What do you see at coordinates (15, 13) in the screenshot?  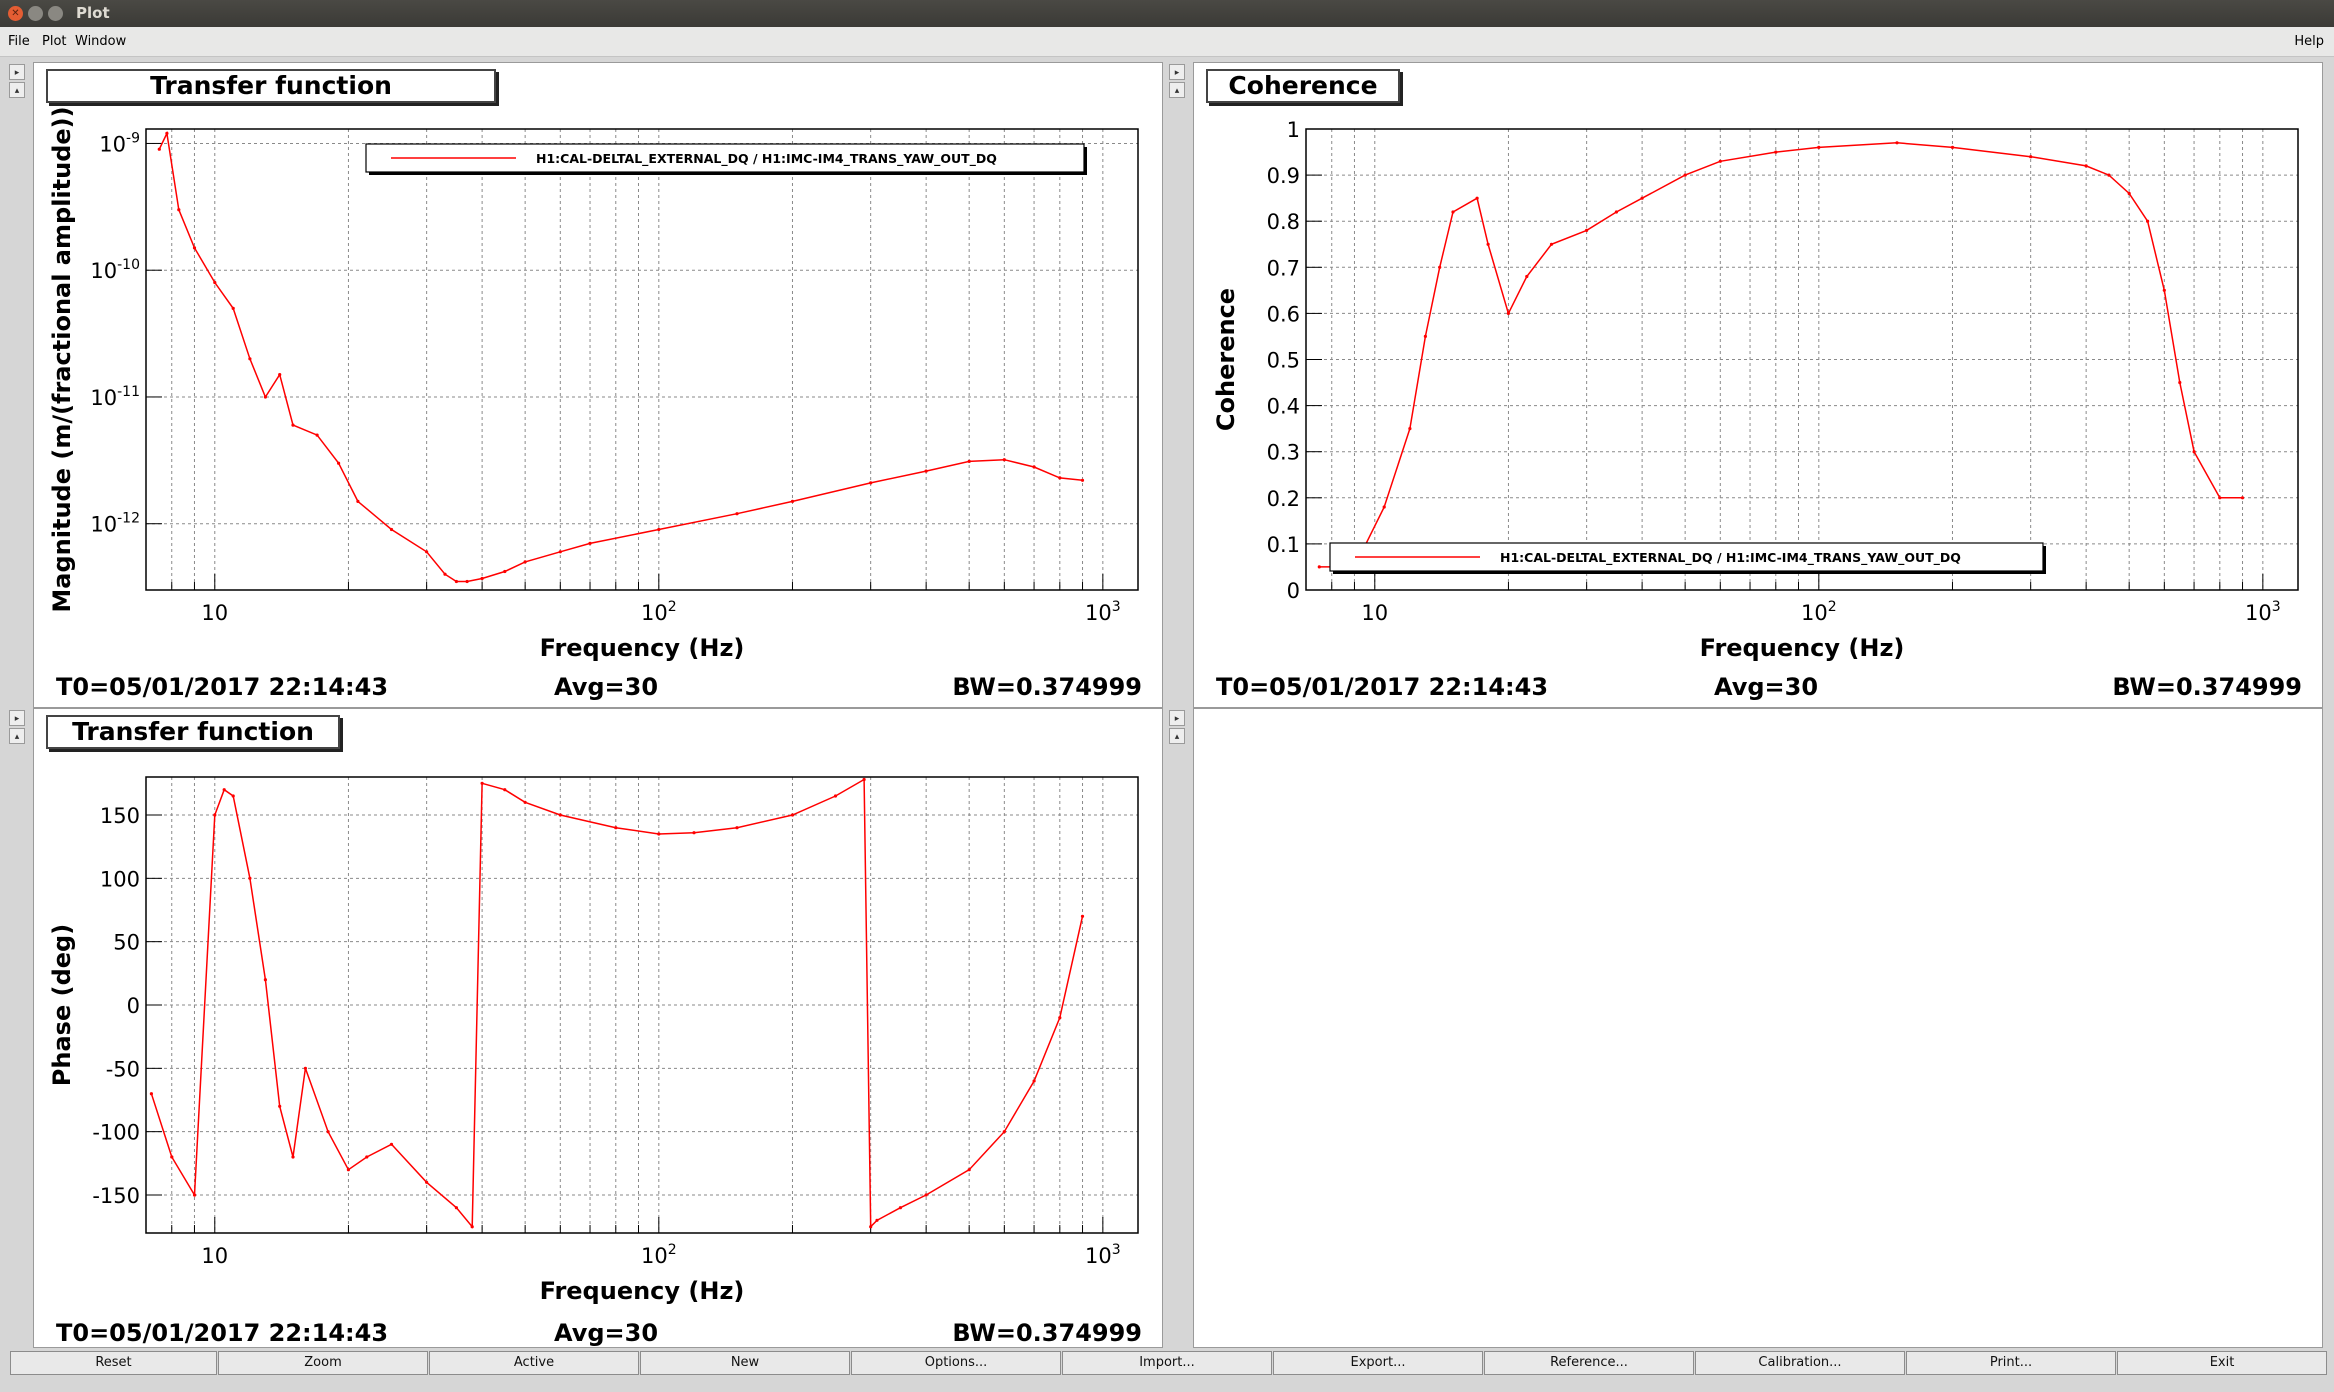 I see `close-window-icon: ✕` at bounding box center [15, 13].